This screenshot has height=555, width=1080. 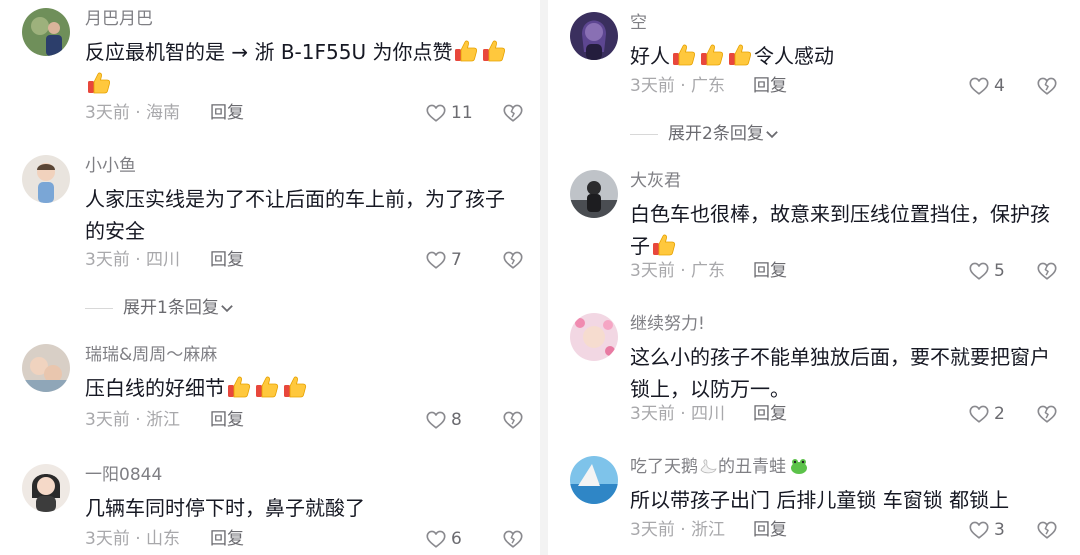 I want to click on comment-text: 好人 令人感动, so click(x=845, y=56).